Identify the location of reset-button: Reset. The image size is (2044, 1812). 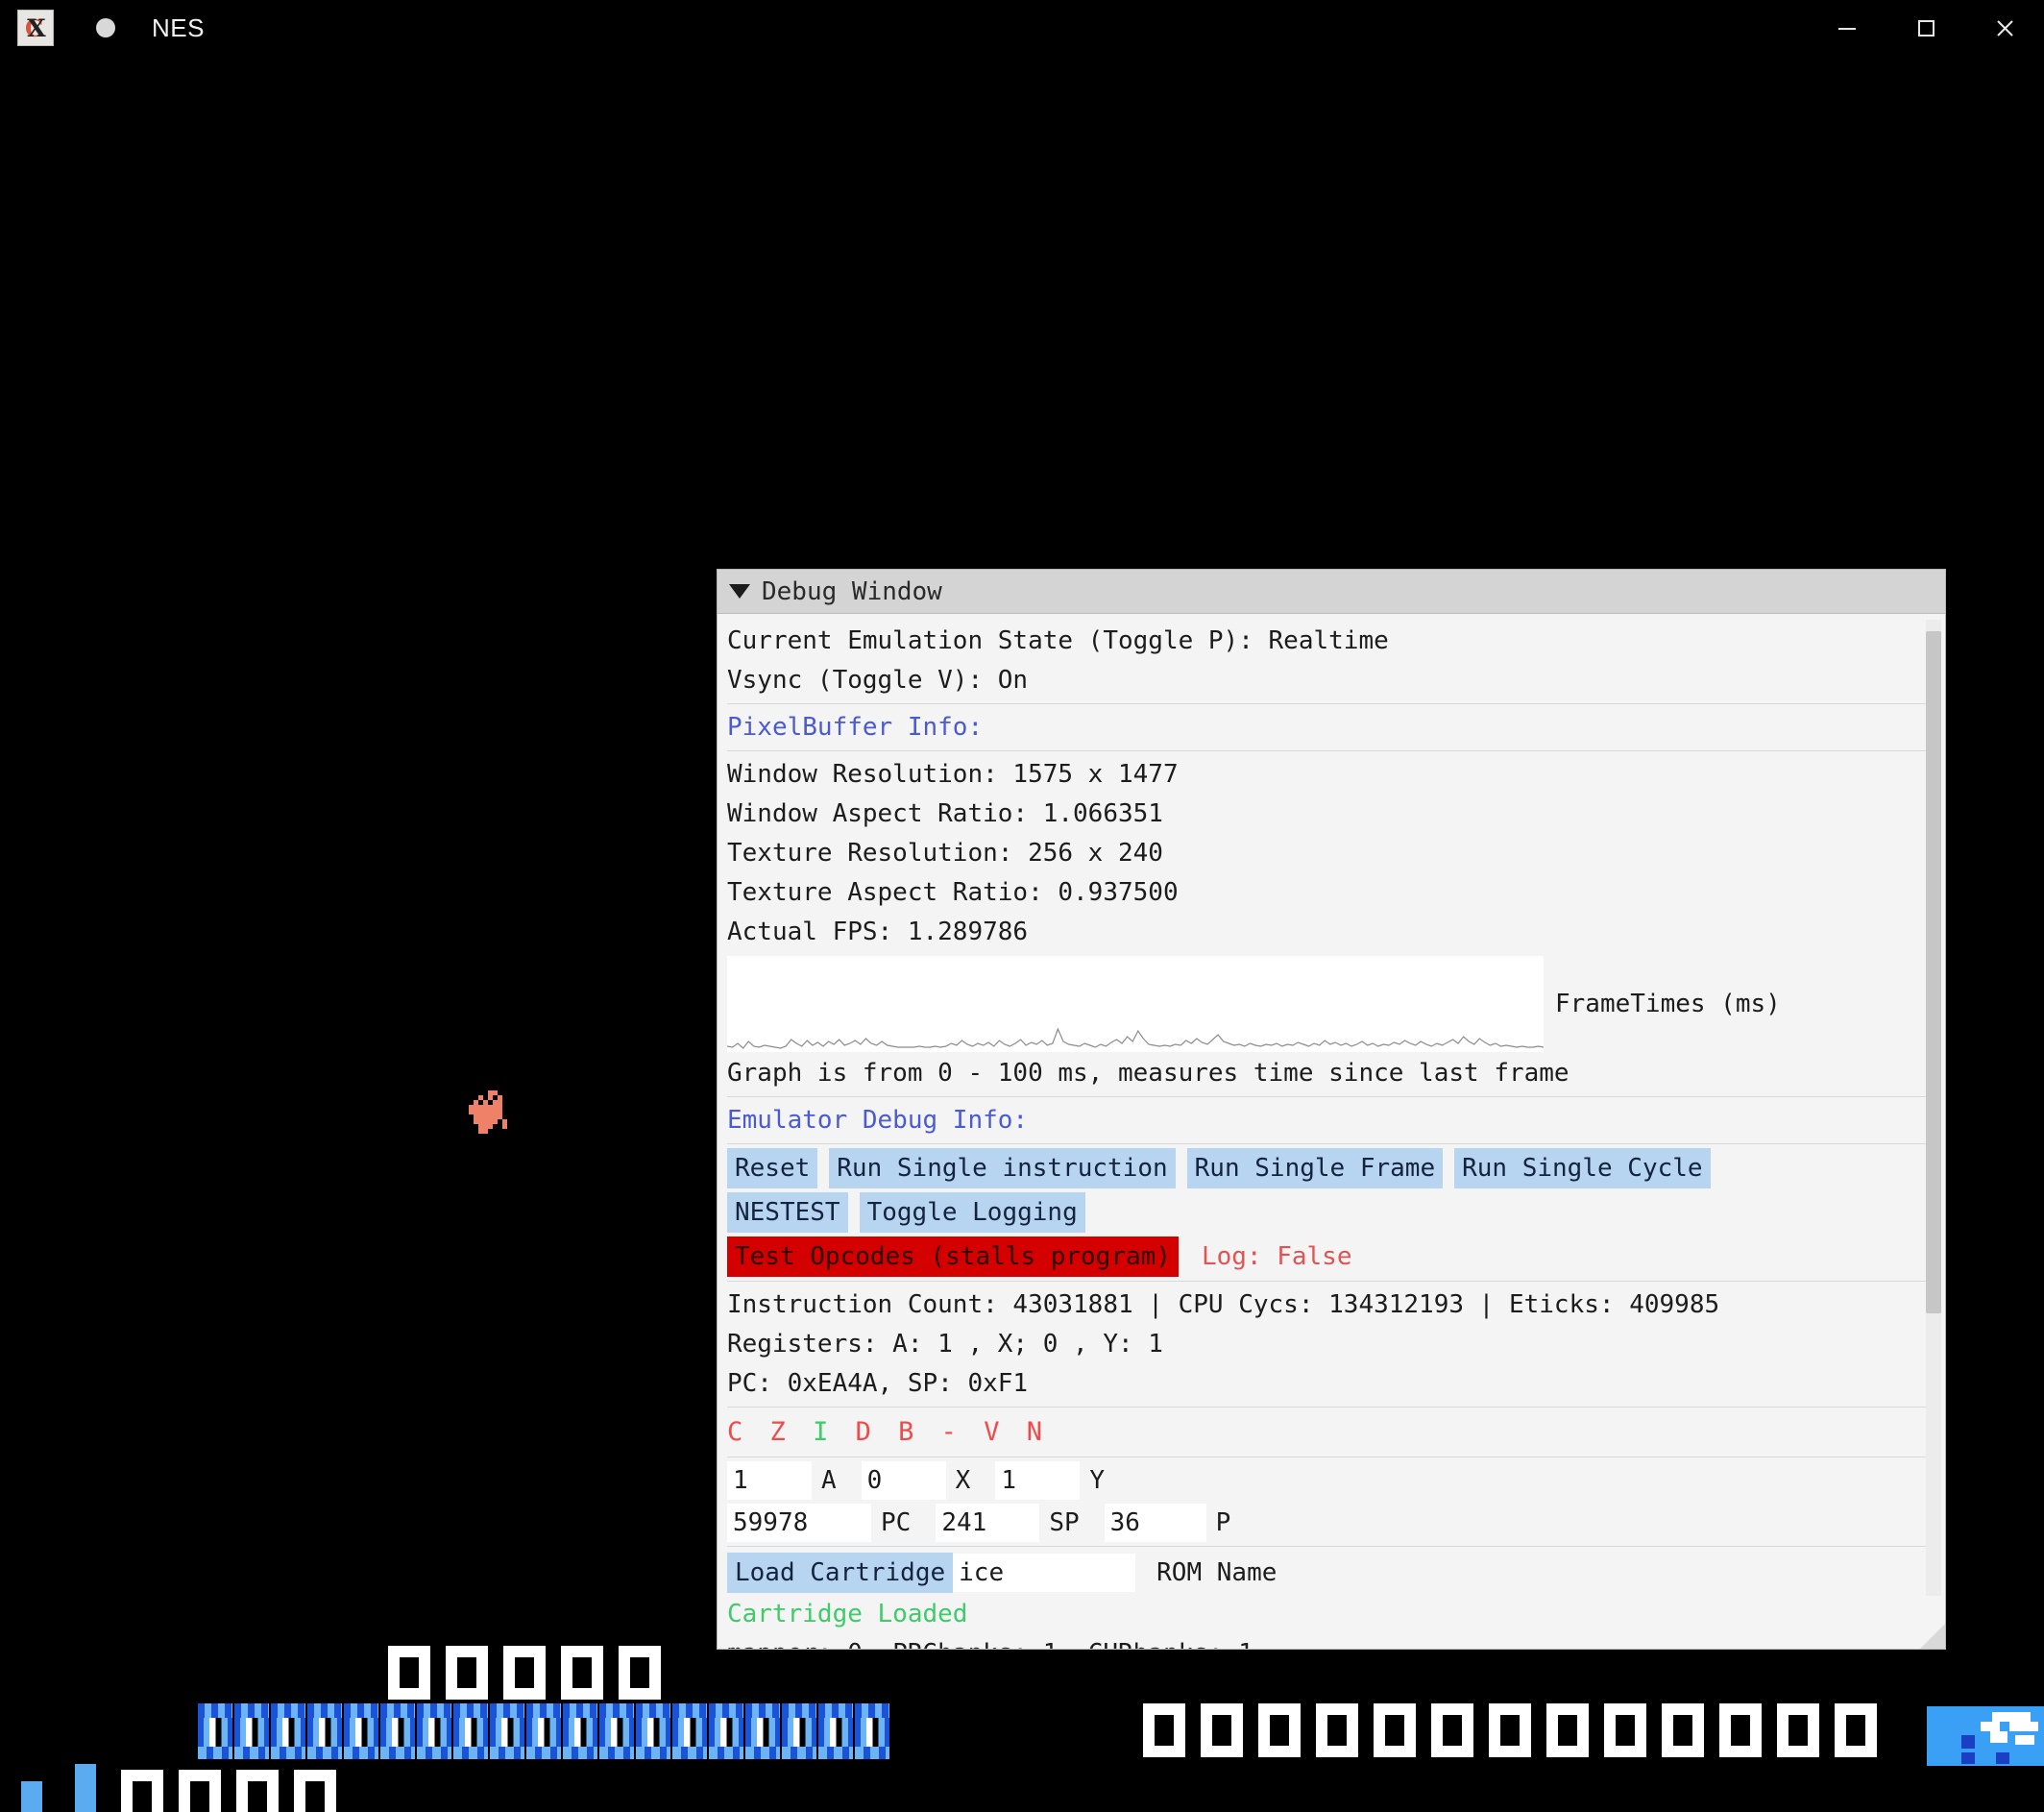
(772, 1168).